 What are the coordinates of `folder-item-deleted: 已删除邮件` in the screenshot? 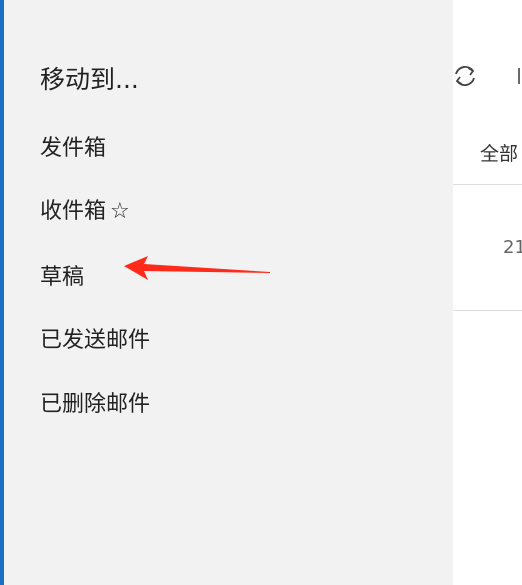 It's located at (95, 402).